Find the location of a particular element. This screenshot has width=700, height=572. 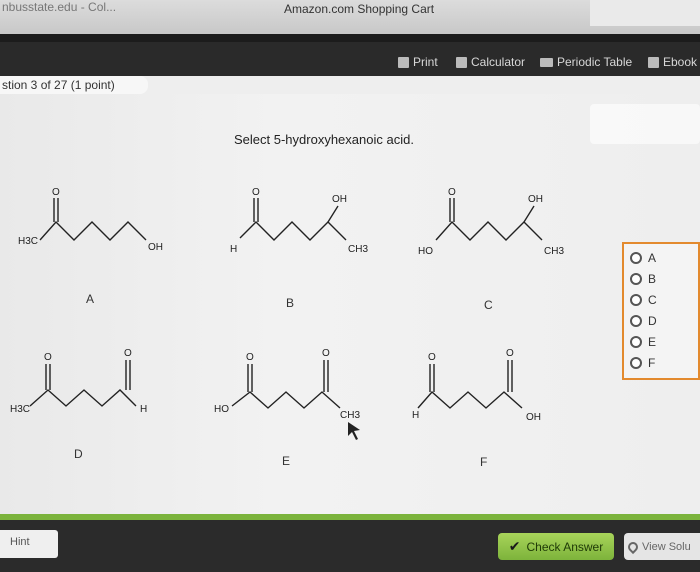

molecule-c: O OH HO CH3 is located at coordinates (491, 222).